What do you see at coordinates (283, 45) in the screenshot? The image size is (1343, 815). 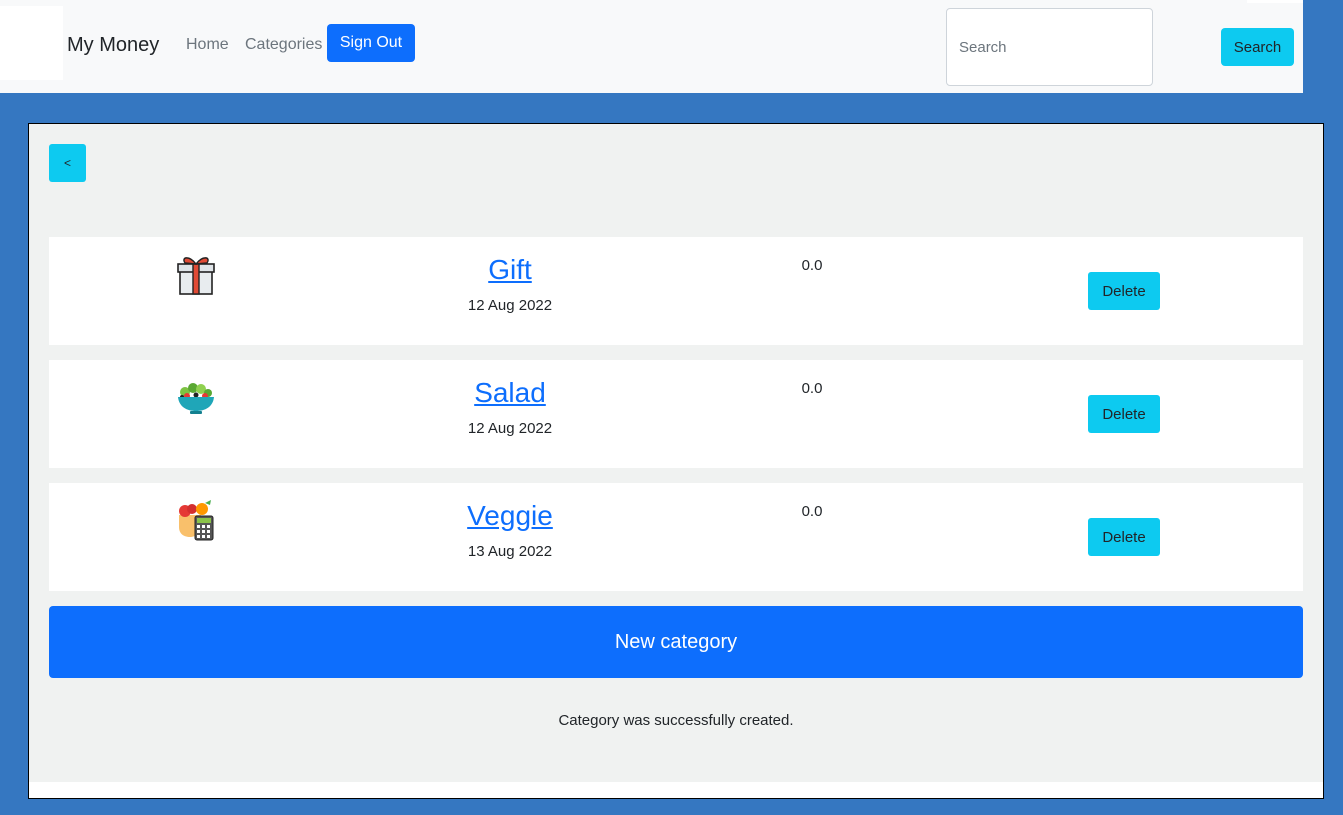 I see `nav-link-categories: Categories` at bounding box center [283, 45].